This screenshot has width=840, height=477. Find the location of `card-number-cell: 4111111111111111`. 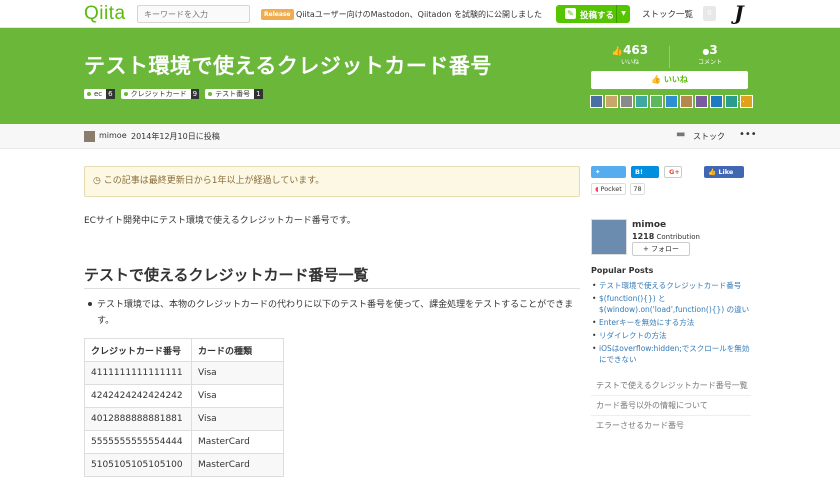

card-number-cell: 4111111111111111 is located at coordinates (138, 373).